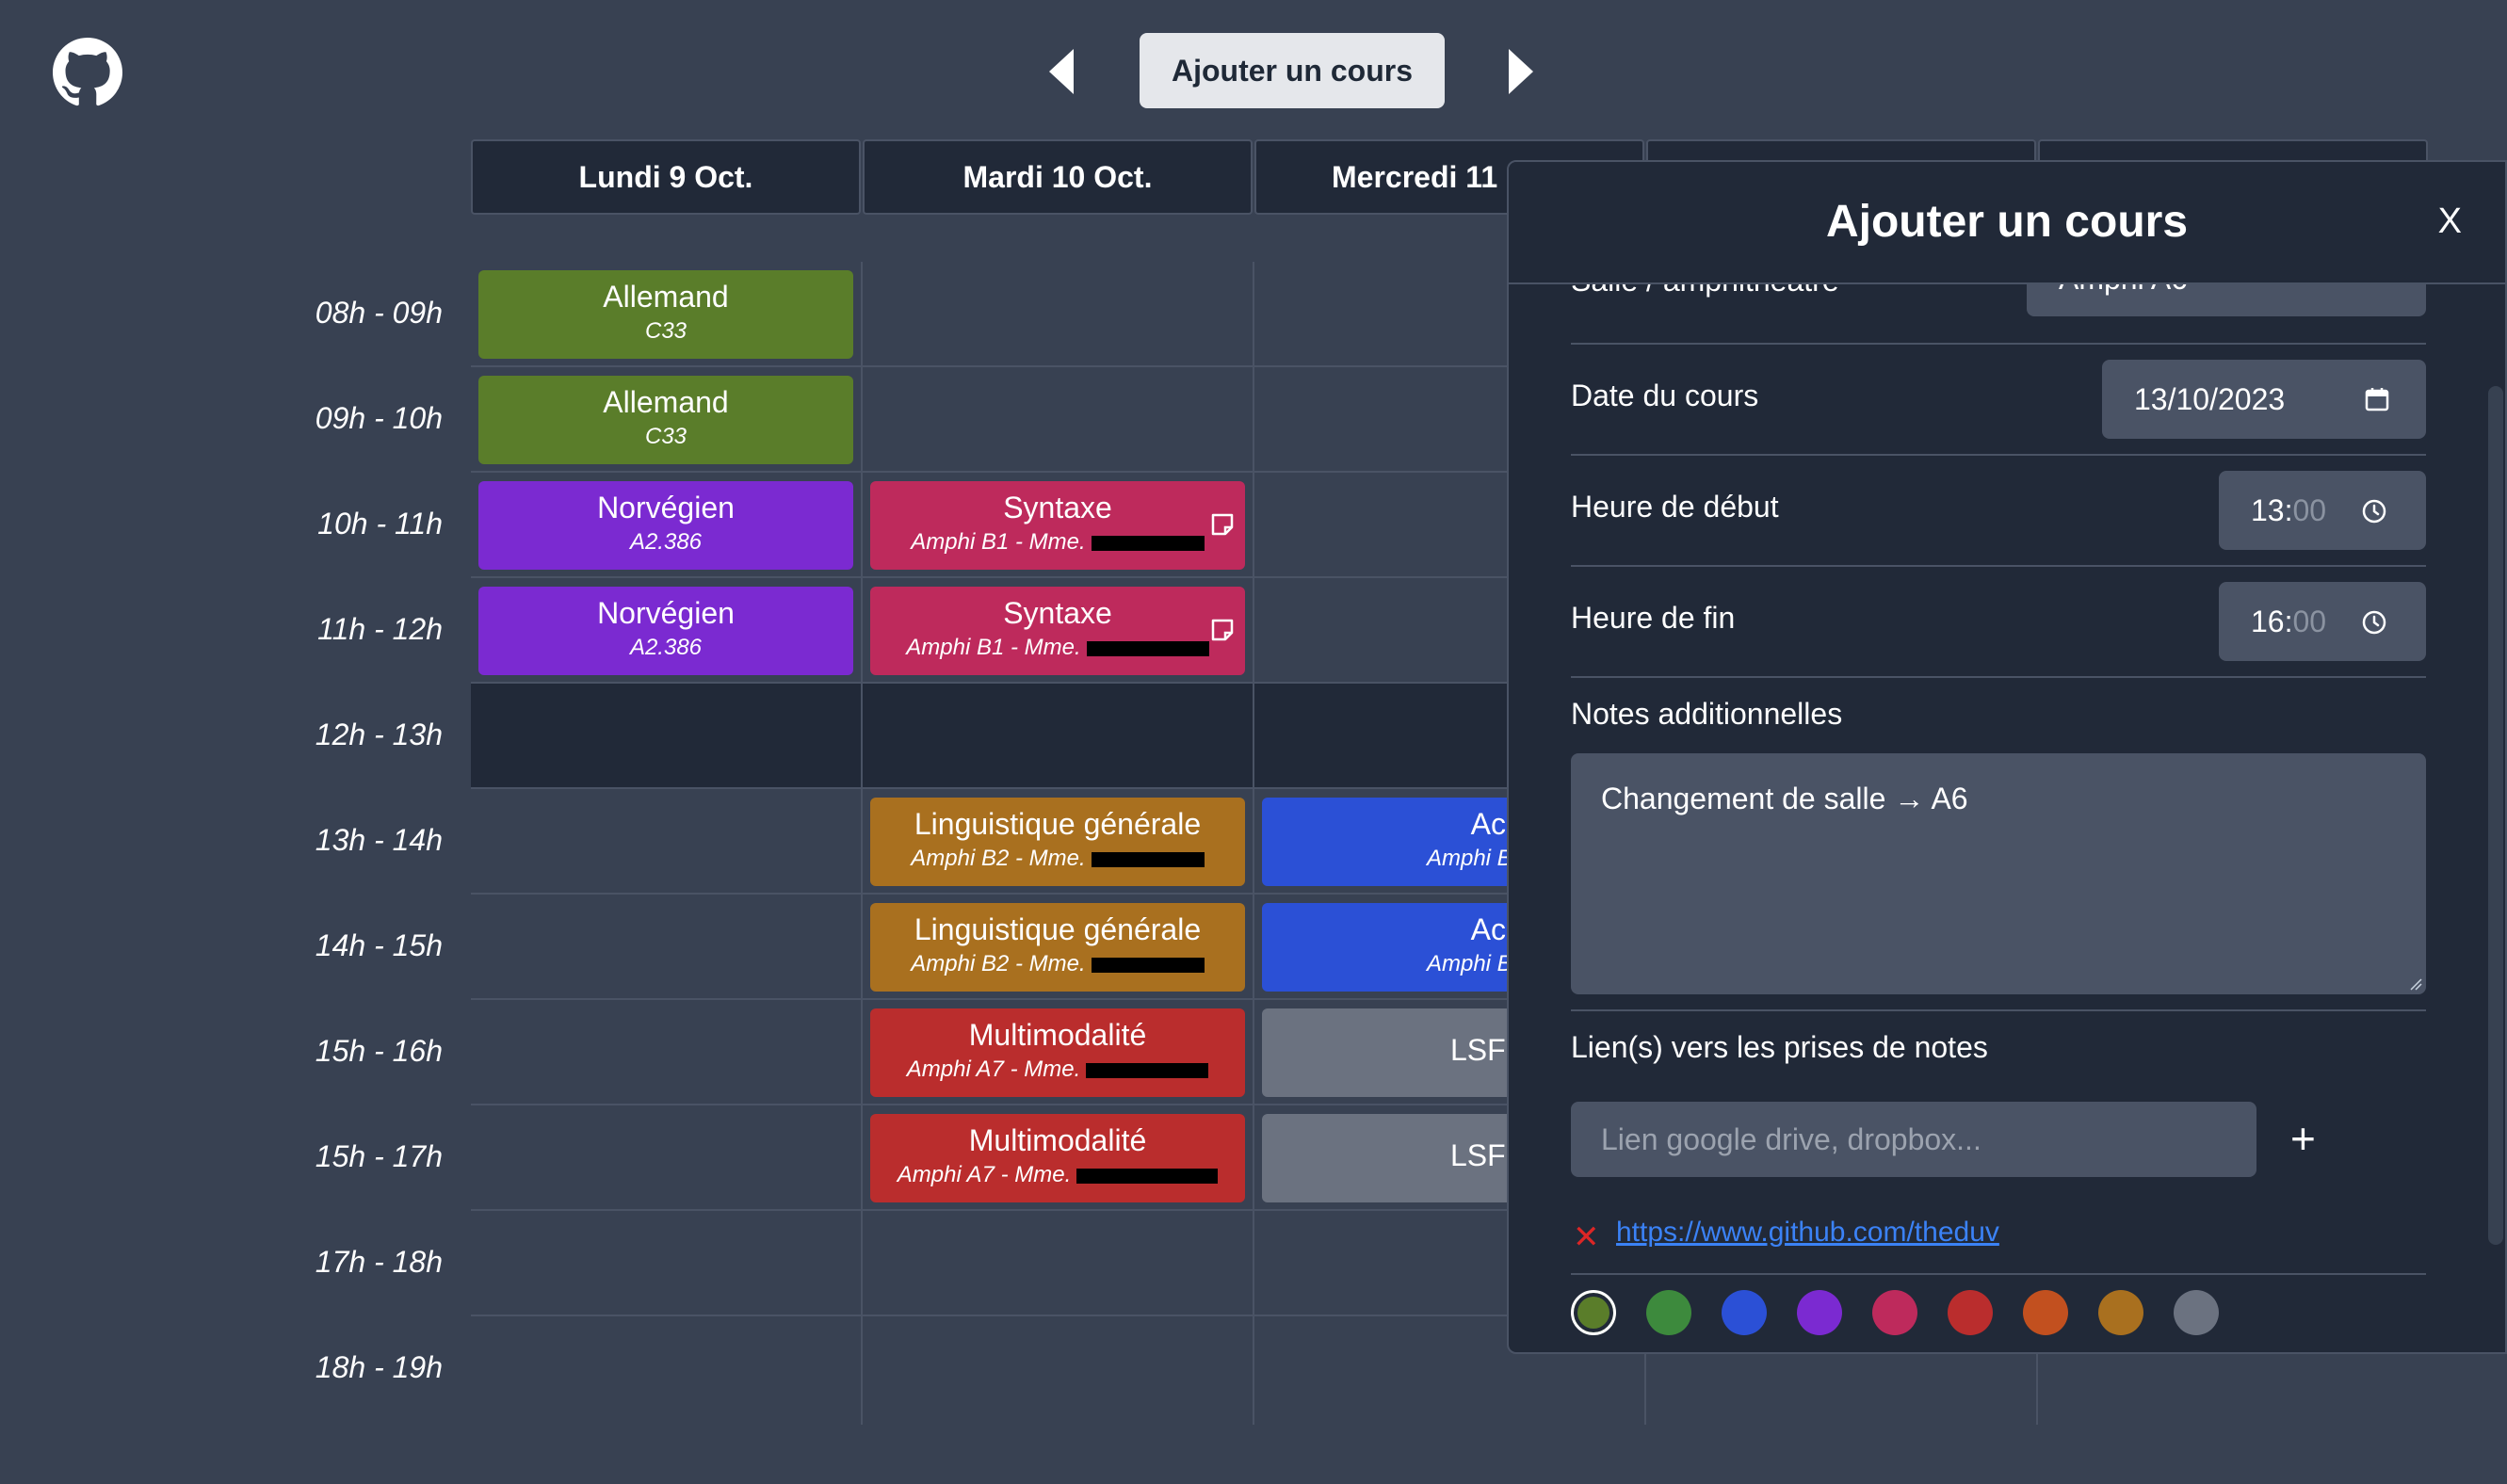  I want to click on github-logo-icon, so click(88, 73).